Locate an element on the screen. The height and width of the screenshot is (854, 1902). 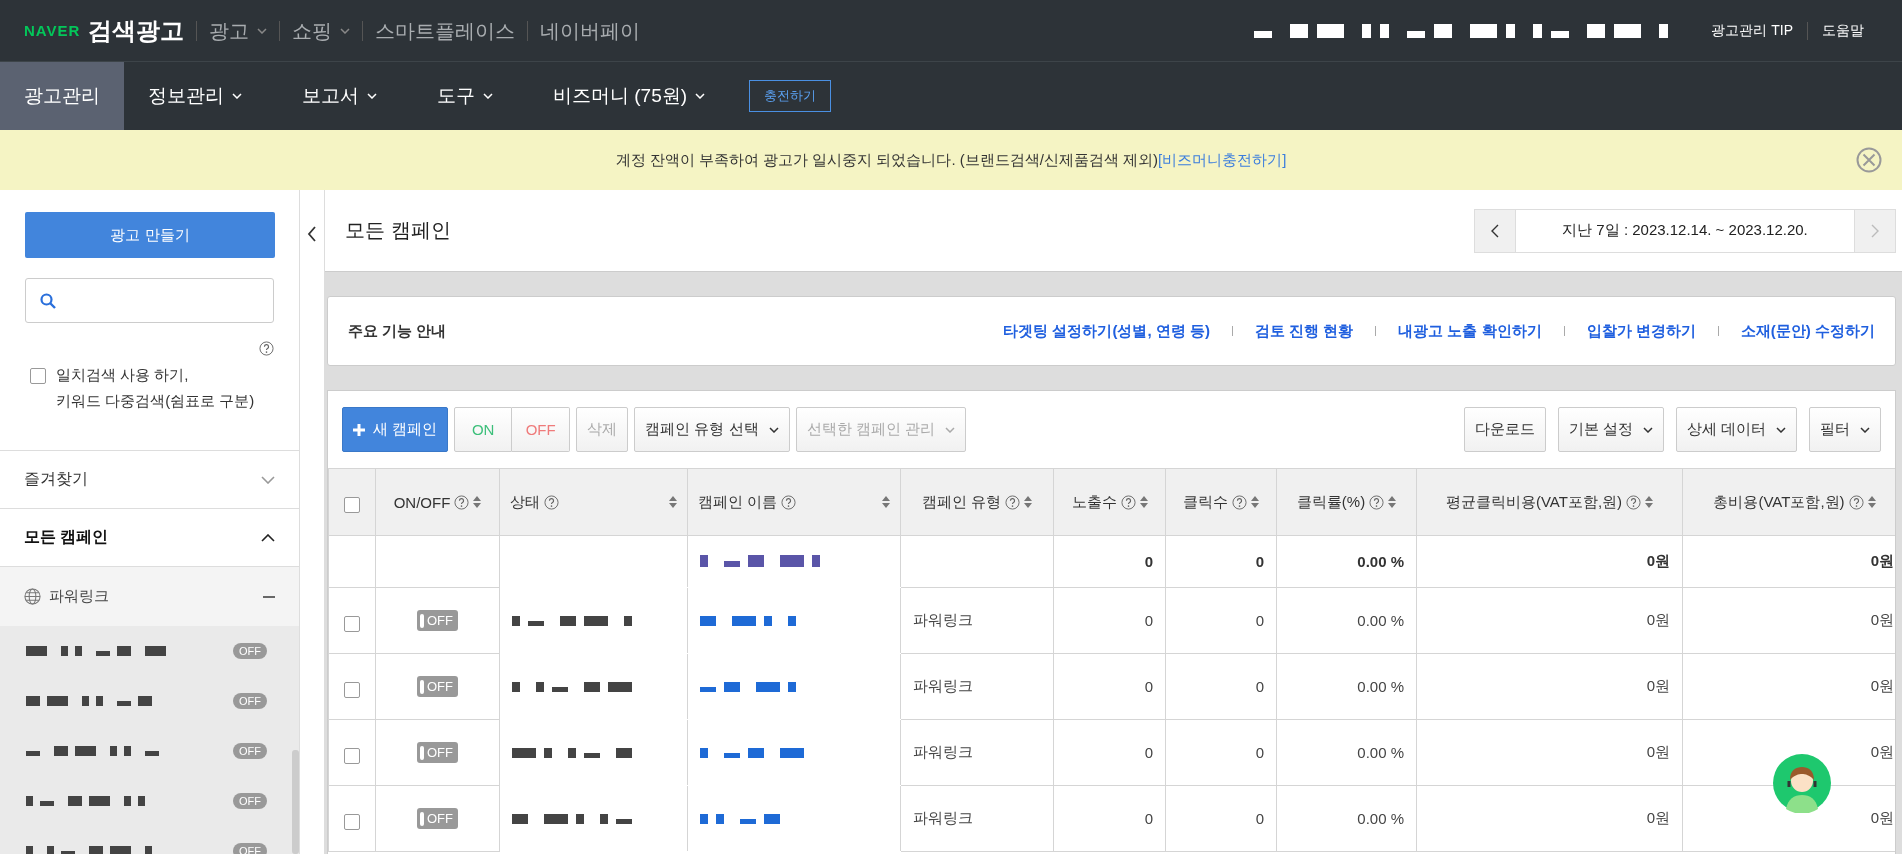
top-menu-item: 쇼핑 is located at coordinates (321, 30).